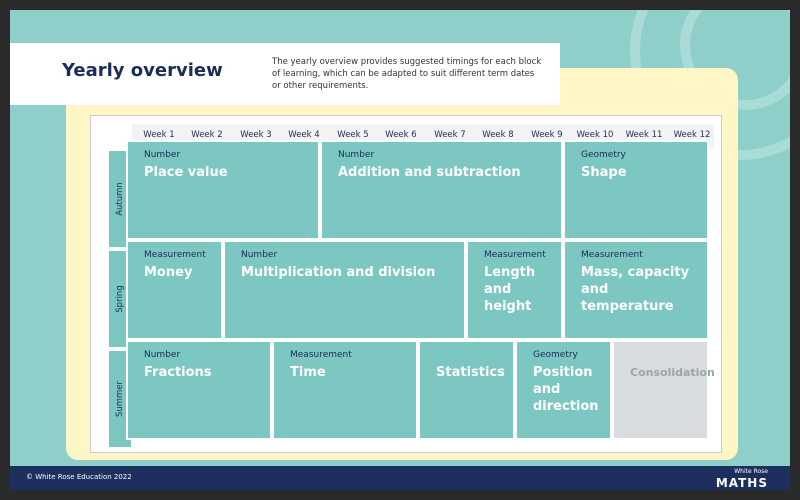 This screenshot has width=800, height=500. What do you see at coordinates (304, 135) in the screenshot?
I see `week-header: Week 4` at bounding box center [304, 135].